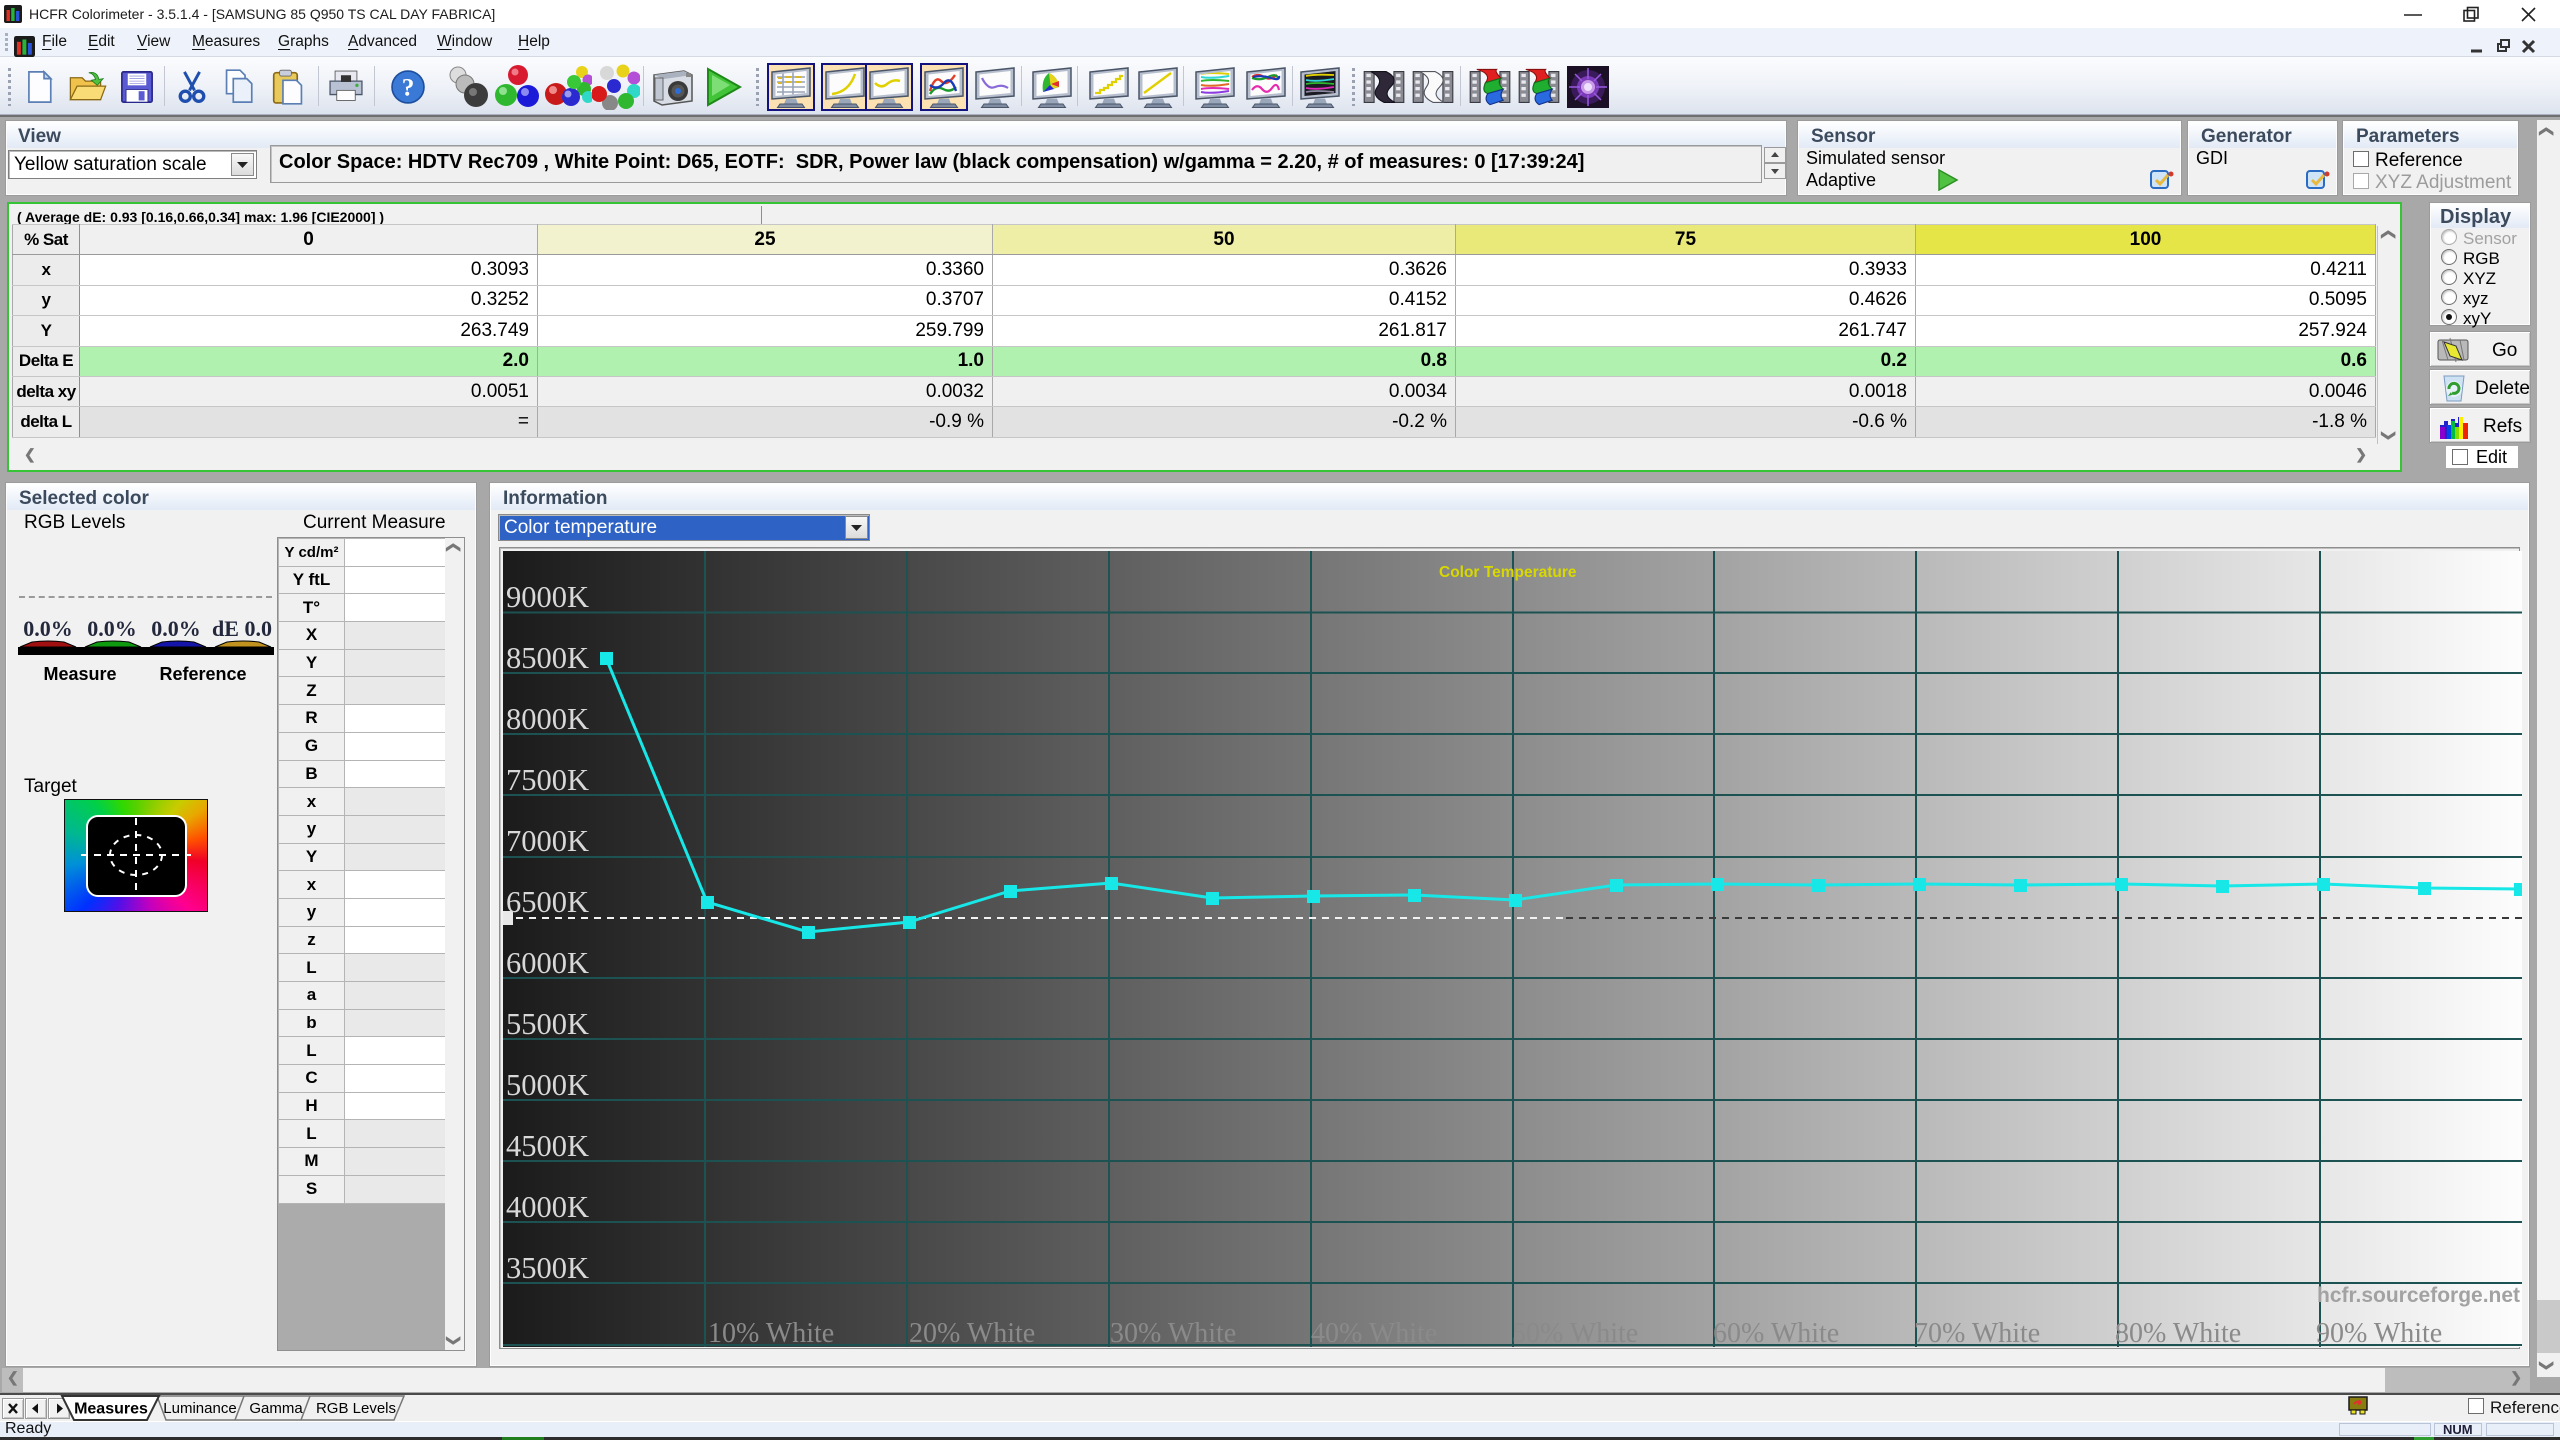 The image size is (2560, 1440). I want to click on svg-text: 4500K, so click(547, 1146).